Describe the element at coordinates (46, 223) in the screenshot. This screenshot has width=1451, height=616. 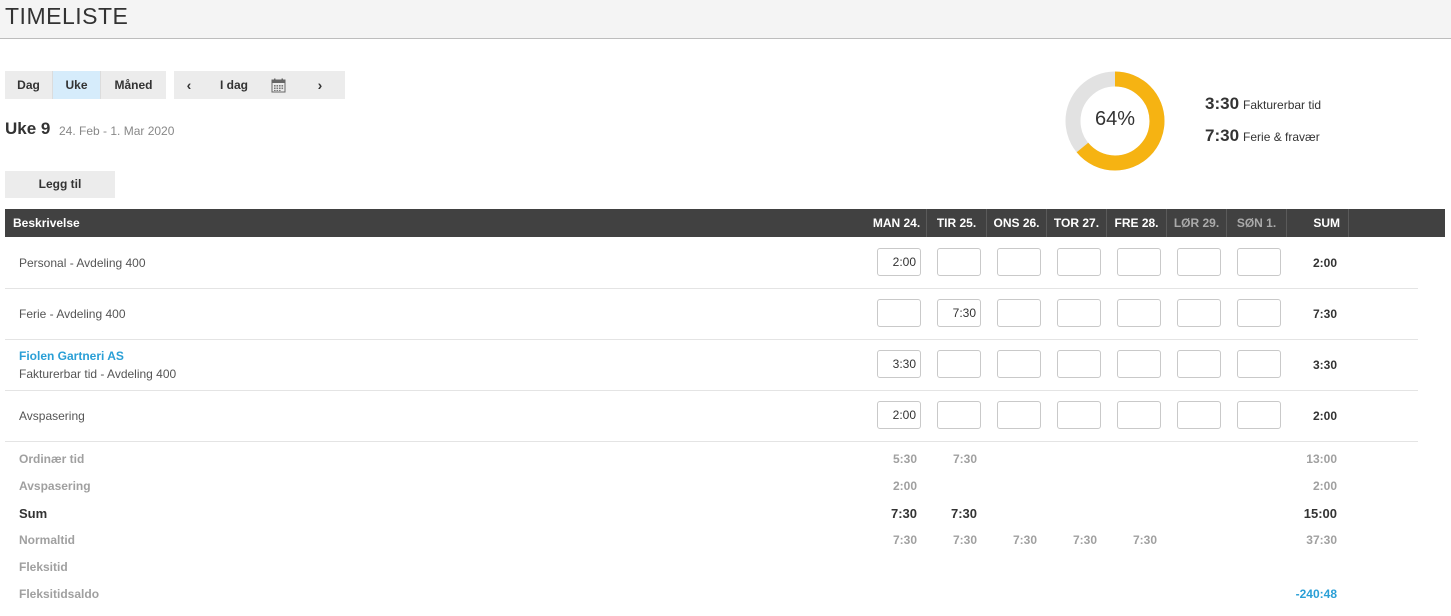
I see `header-description: Beskrivelse` at that location.